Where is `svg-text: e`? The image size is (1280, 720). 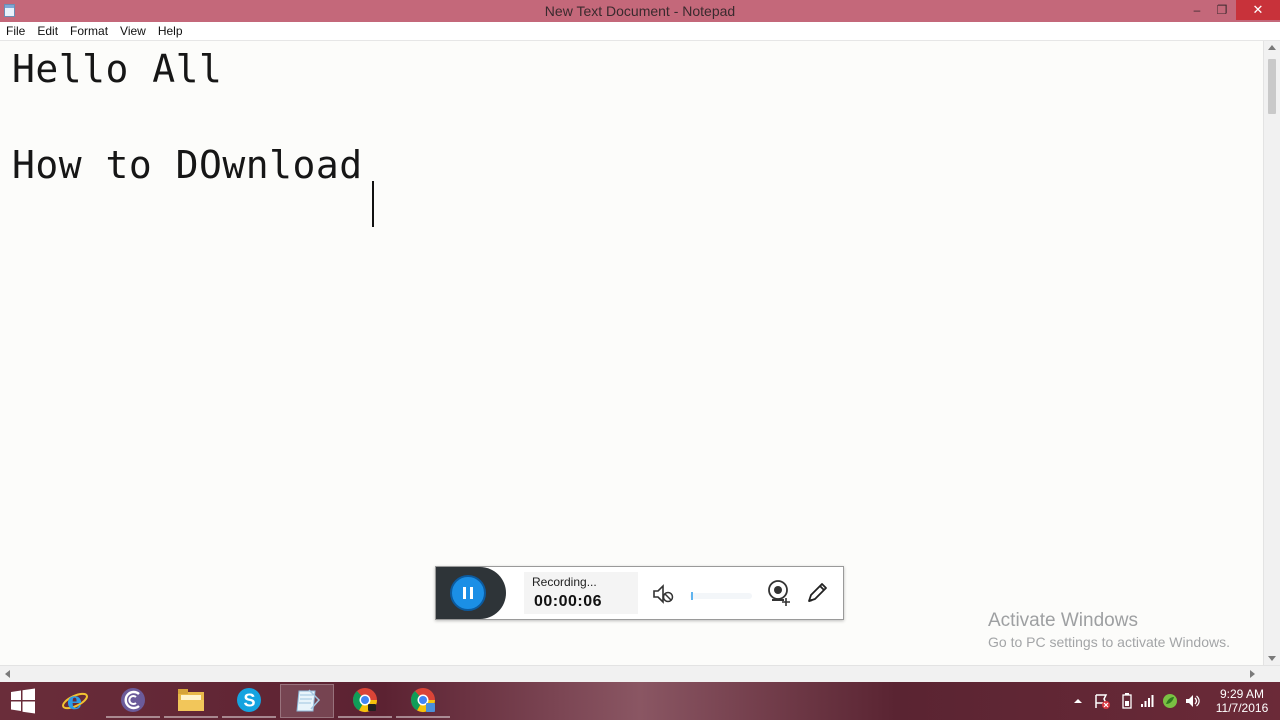 svg-text: e is located at coordinates (74, 700).